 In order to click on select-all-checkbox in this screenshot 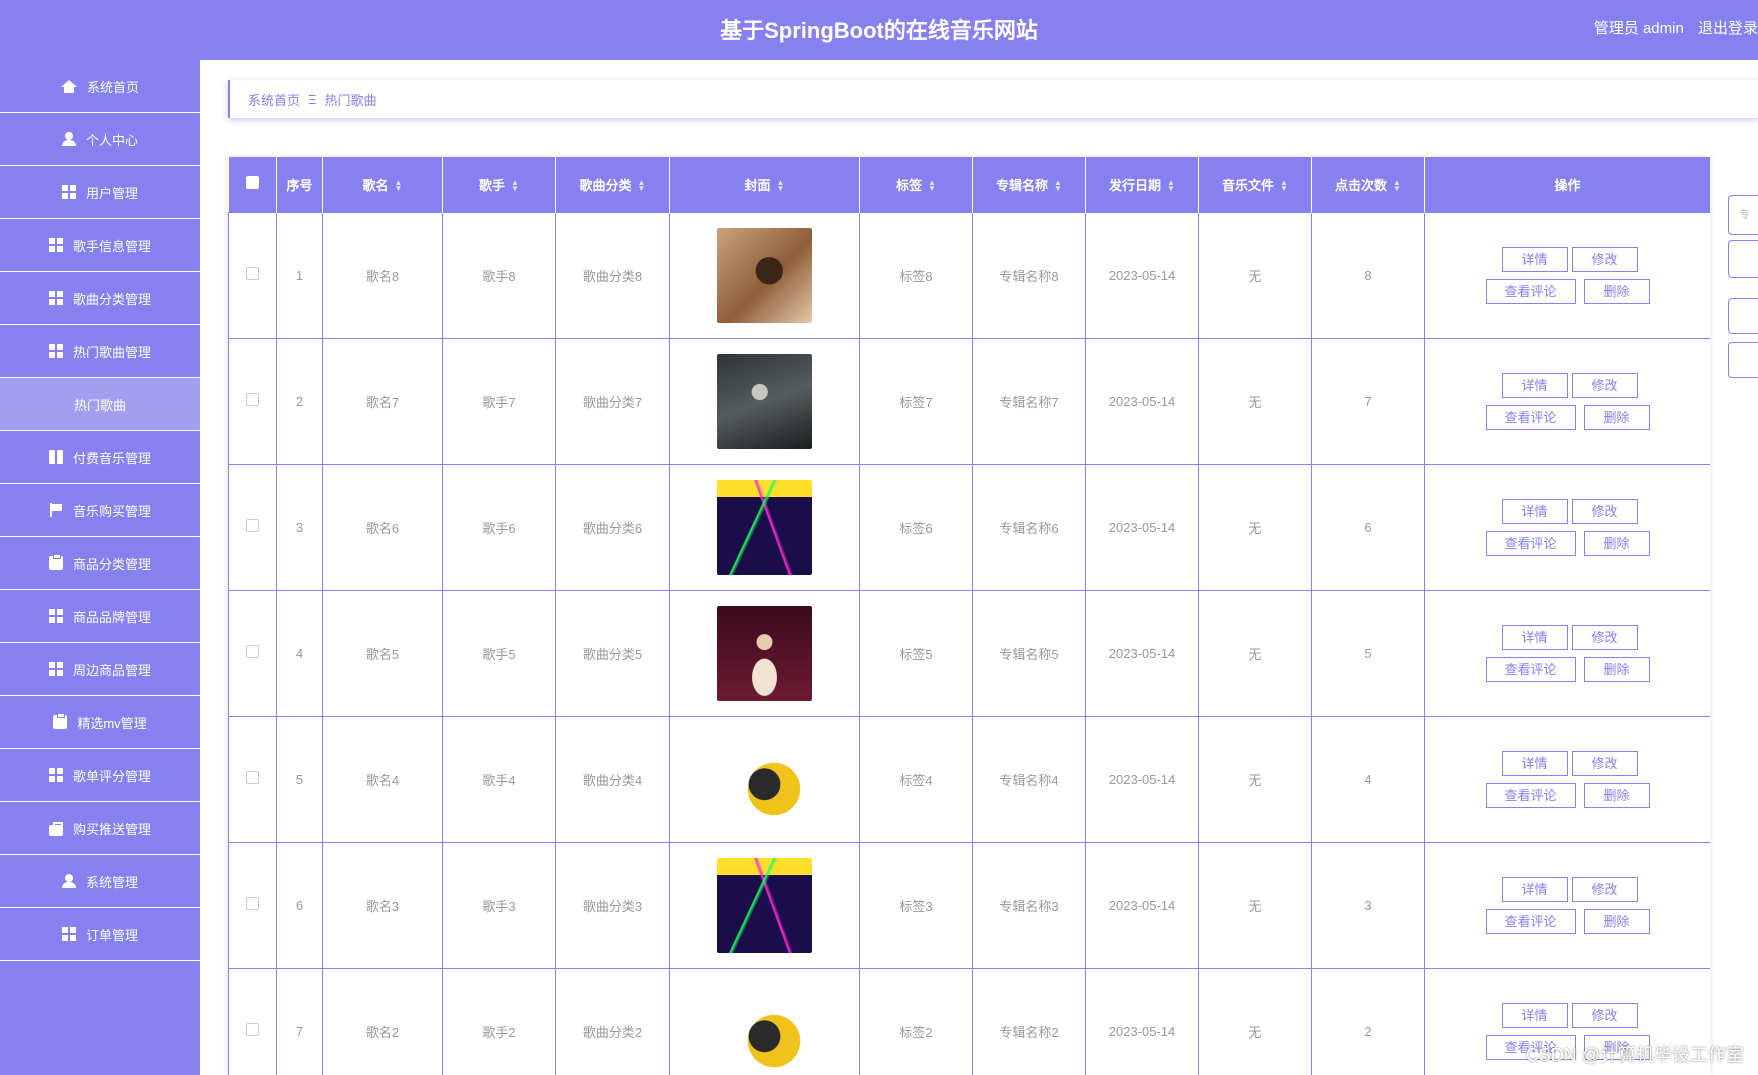, I will do `click(252, 183)`.